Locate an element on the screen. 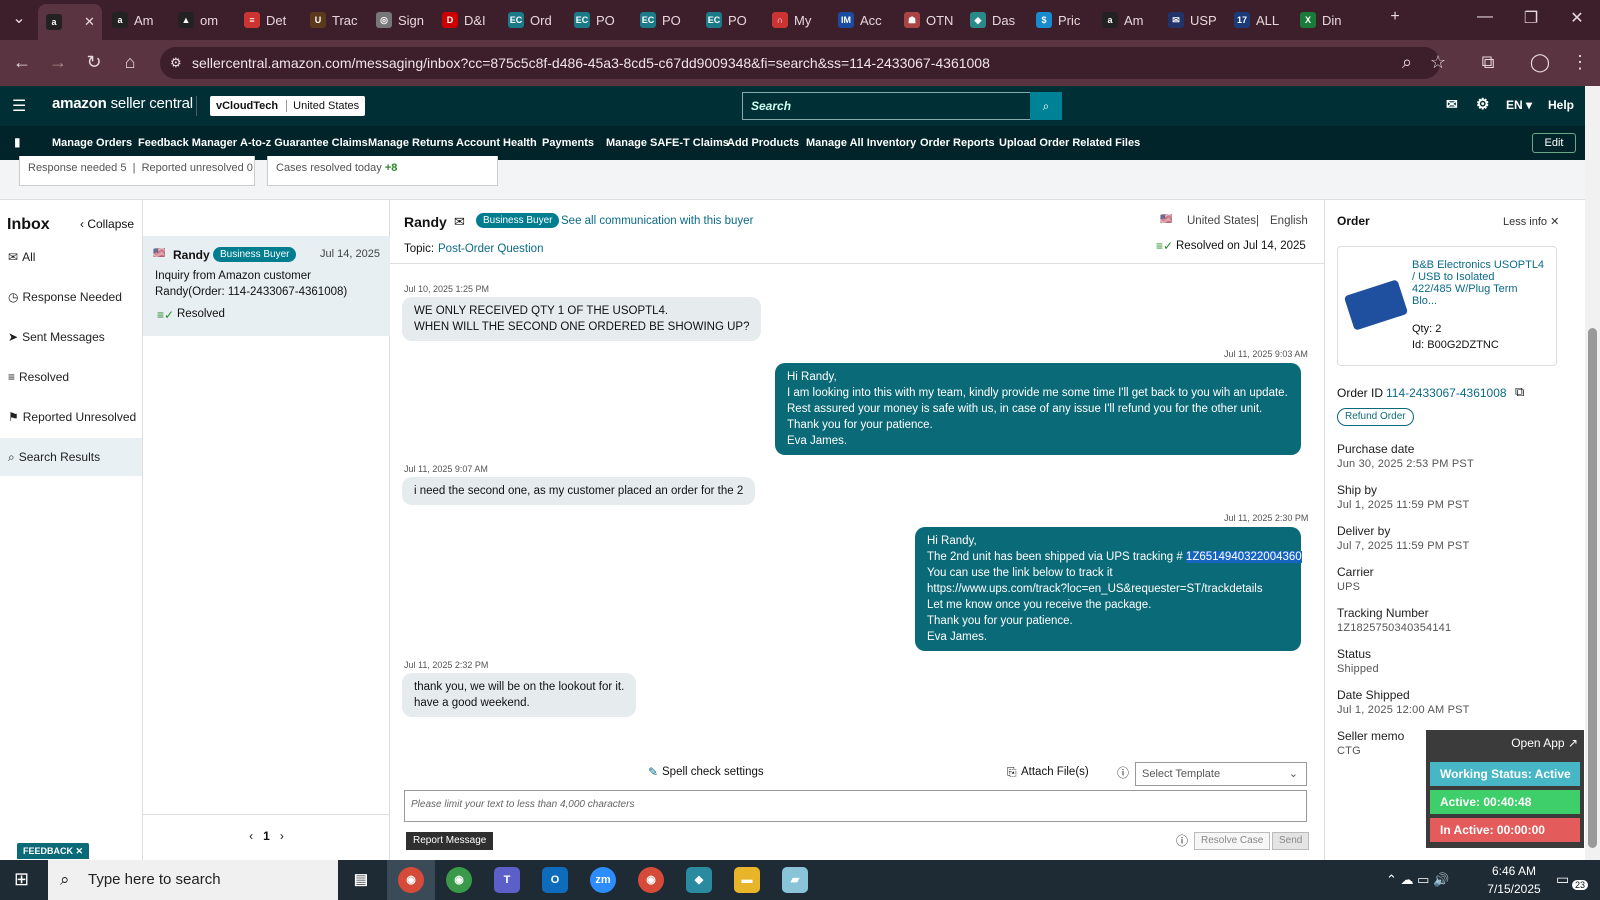  refund-order-button: Refund Order is located at coordinates (1375, 417).